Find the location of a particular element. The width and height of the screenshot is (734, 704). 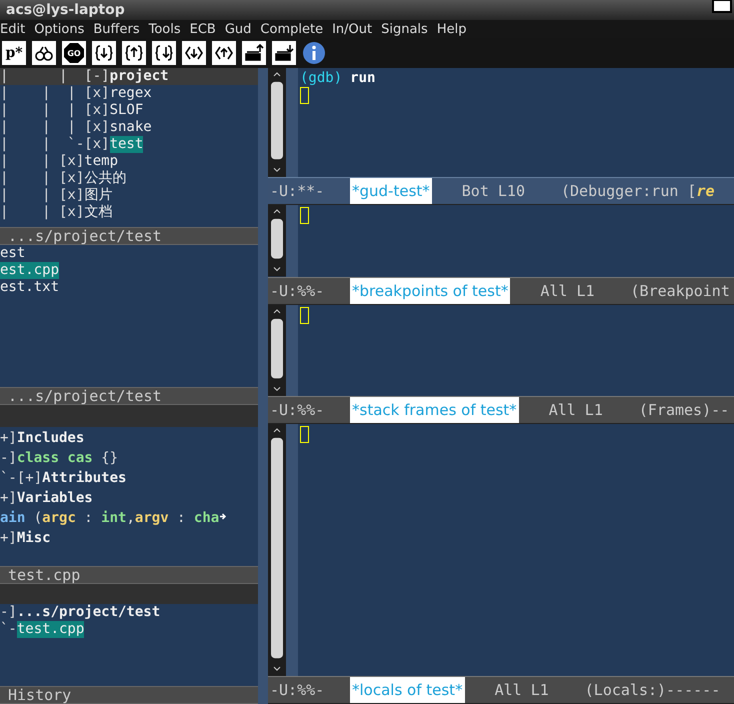

buffer-name: *locals of test* is located at coordinates (407, 690).